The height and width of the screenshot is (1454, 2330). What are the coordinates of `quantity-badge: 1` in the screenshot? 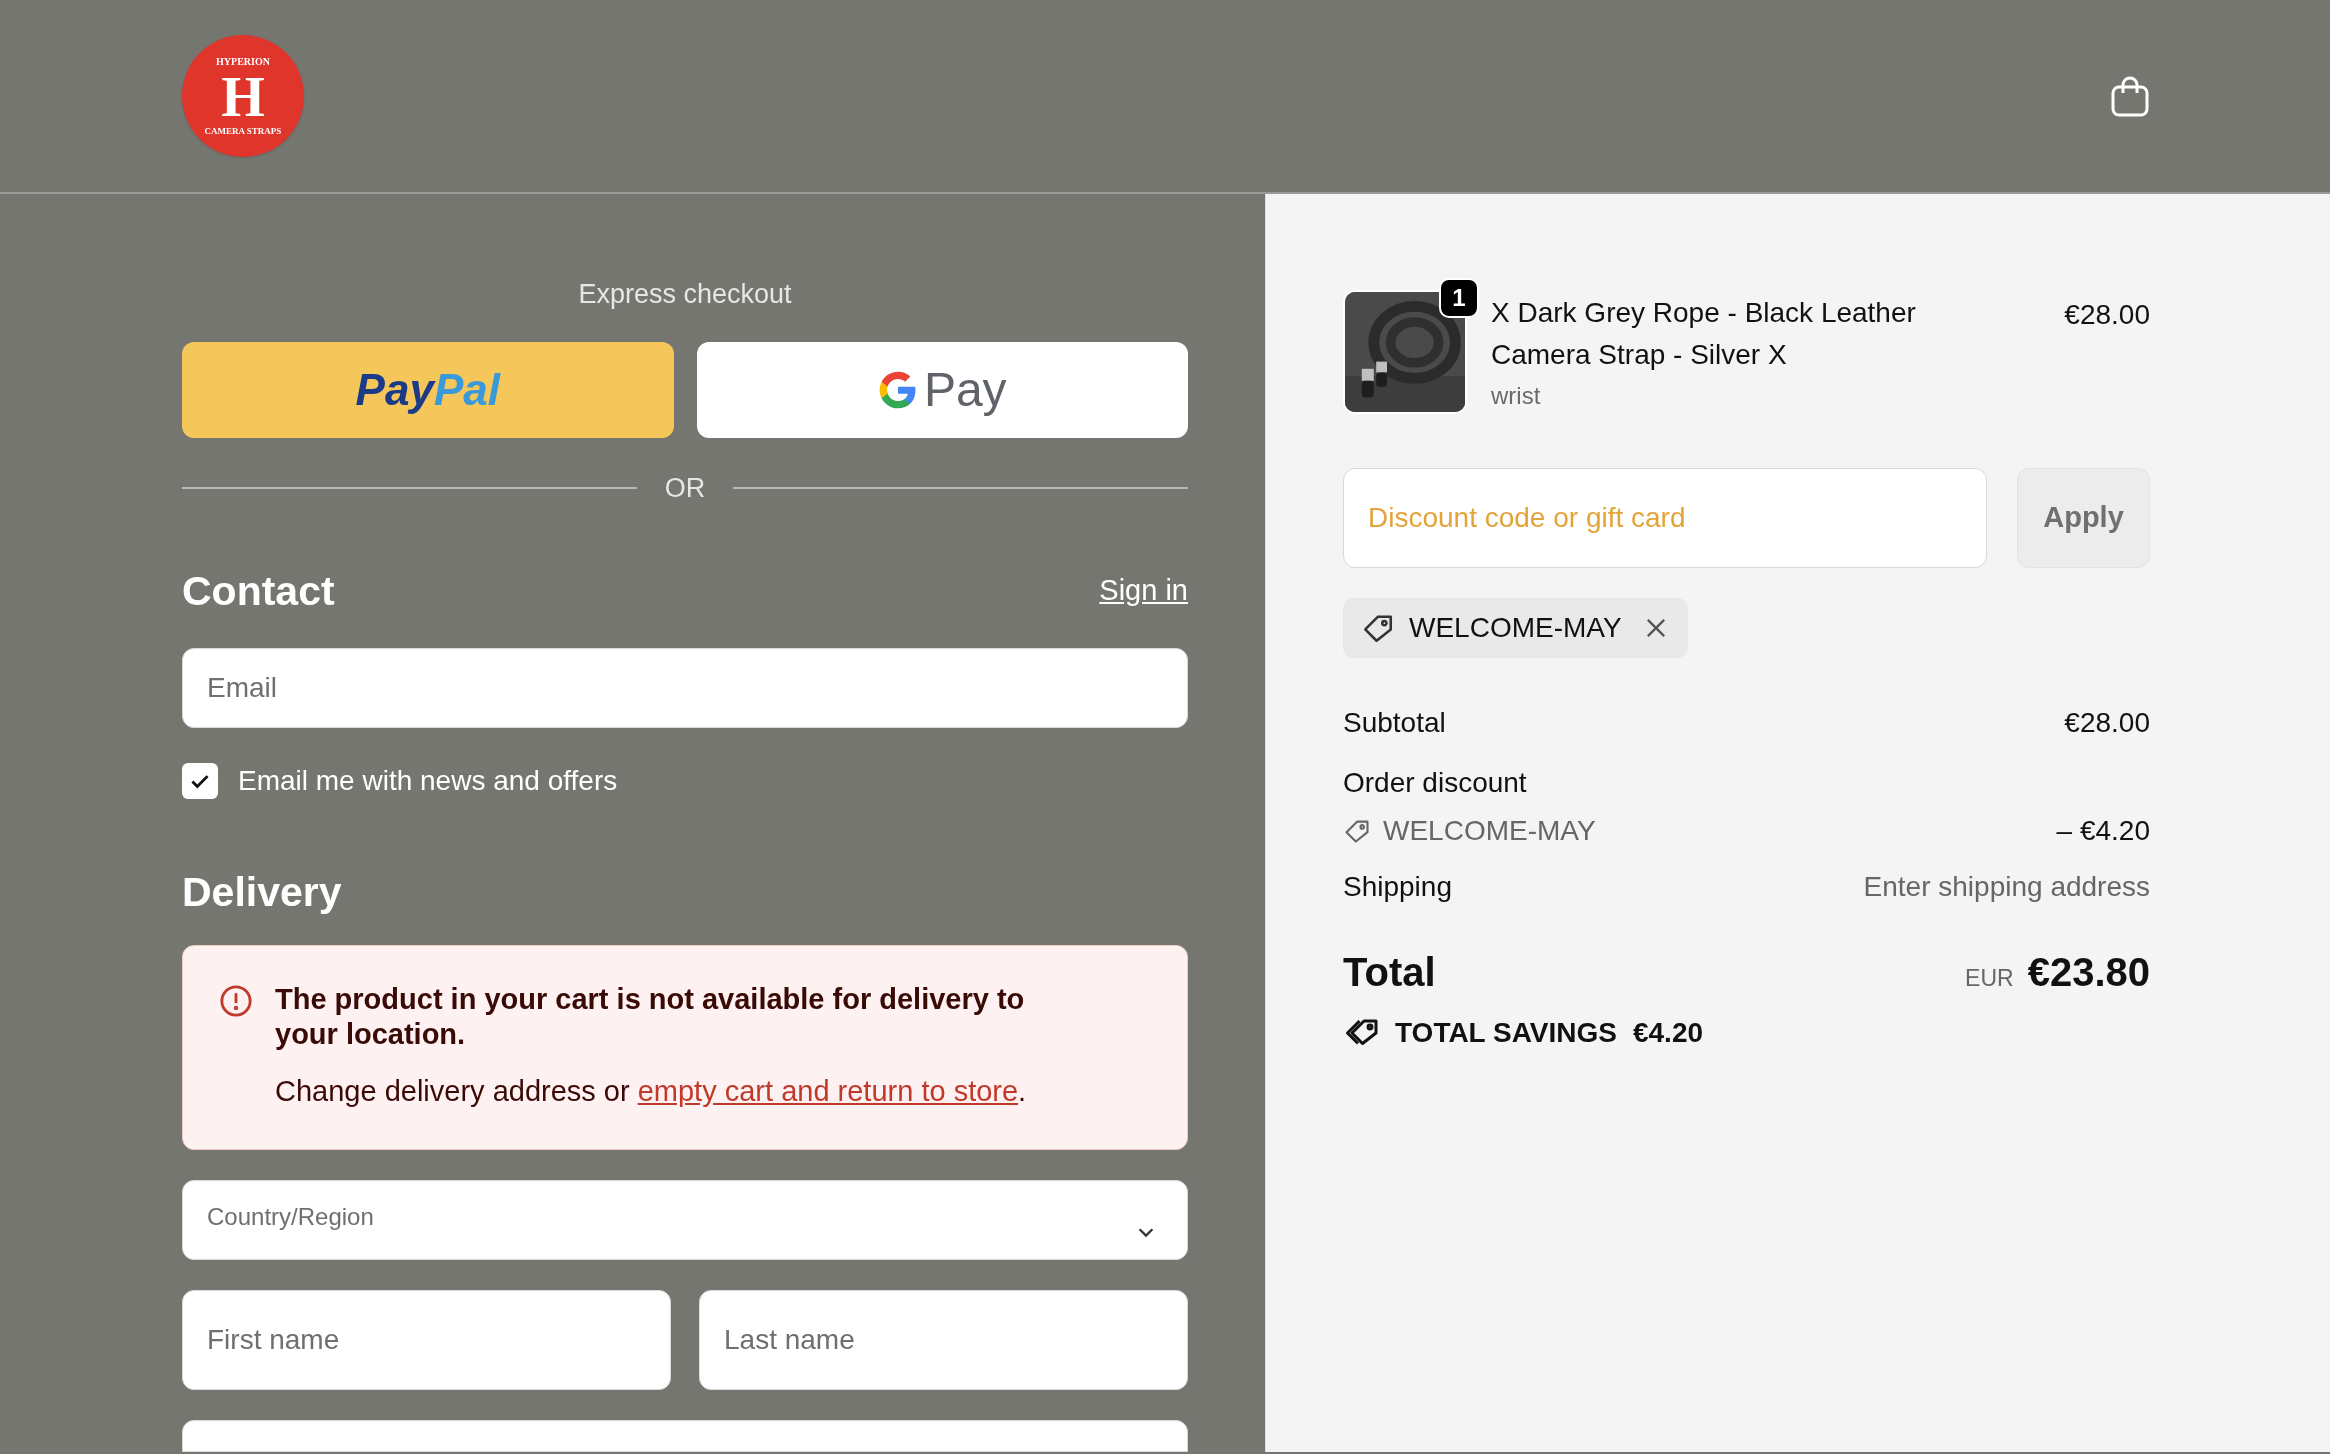 It's located at (1459, 298).